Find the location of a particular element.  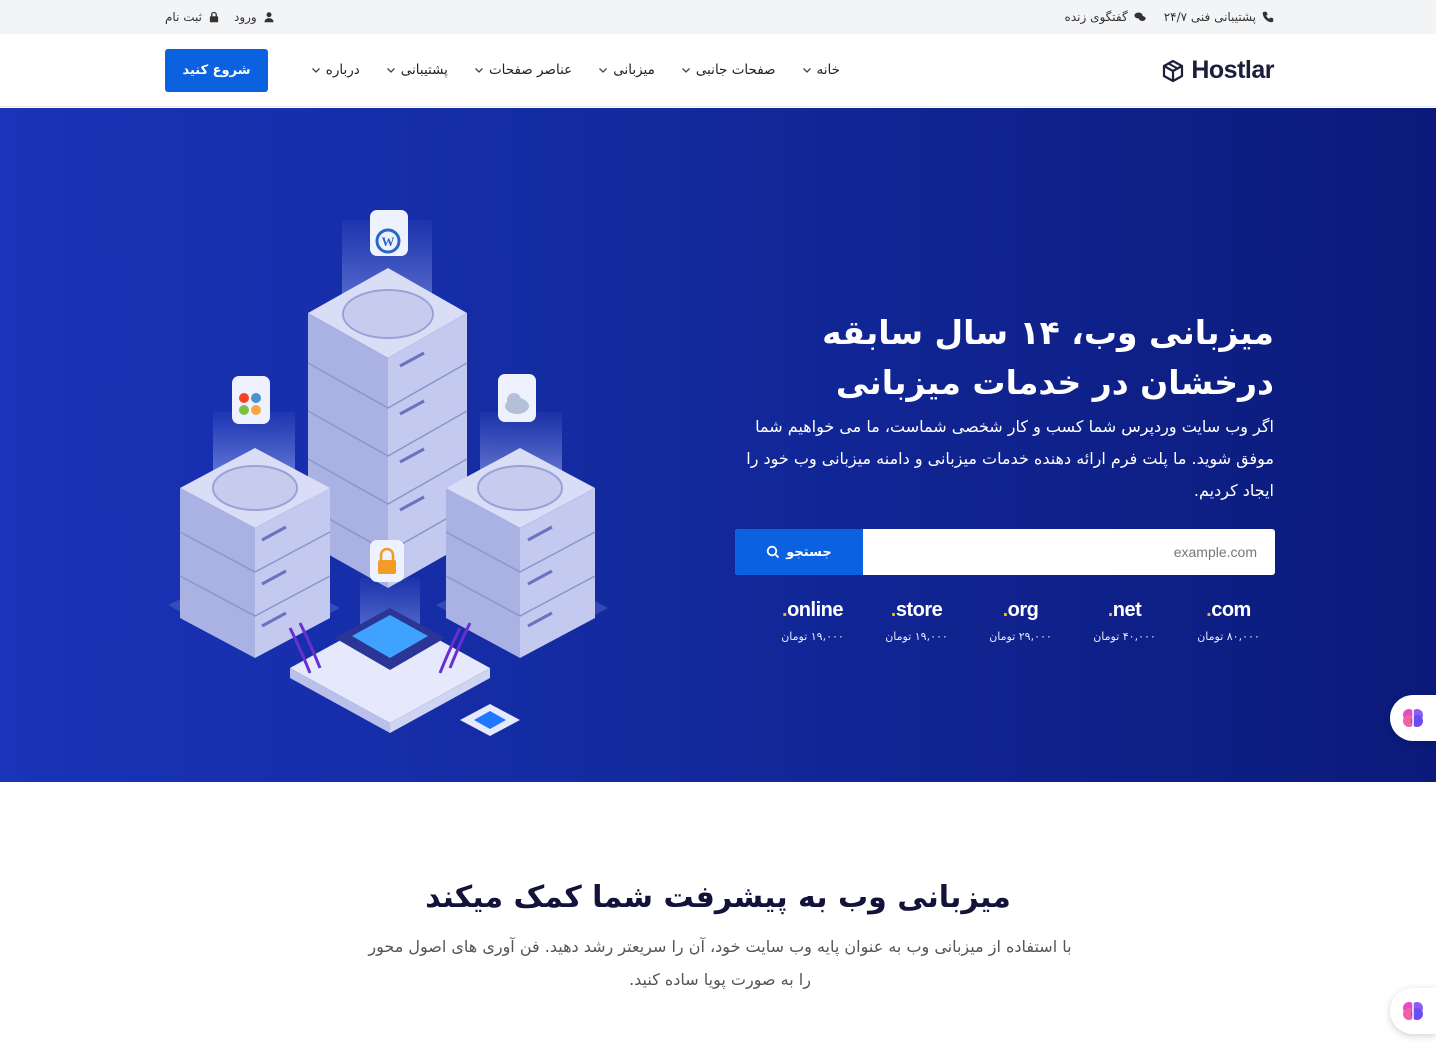

domain-extension: .org is located at coordinates (1020, 610).